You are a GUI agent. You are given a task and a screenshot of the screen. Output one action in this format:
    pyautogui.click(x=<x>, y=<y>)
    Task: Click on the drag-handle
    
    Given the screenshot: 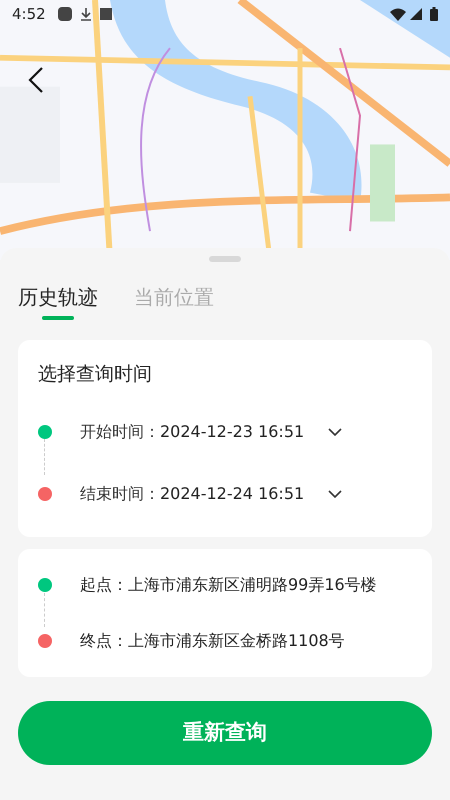 What is the action you would take?
    pyautogui.click(x=225, y=259)
    